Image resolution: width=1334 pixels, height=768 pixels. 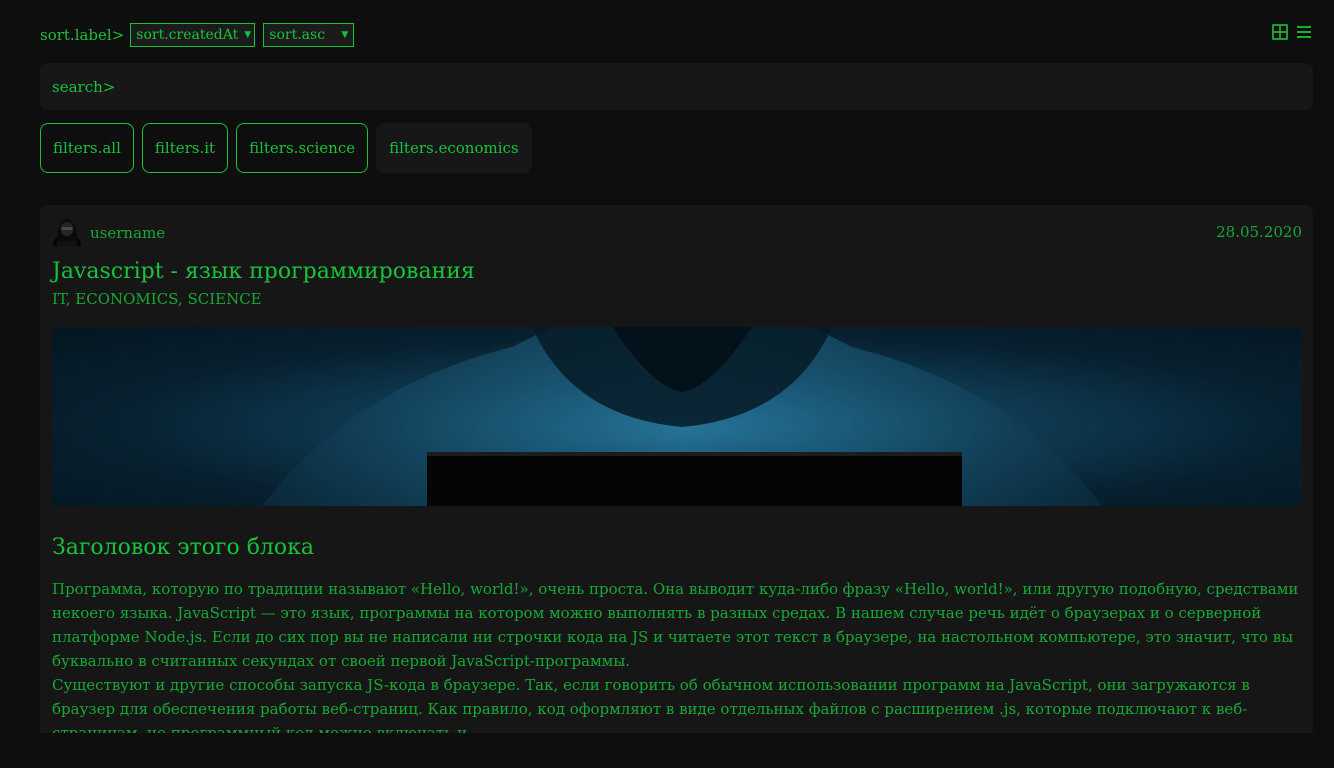 I want to click on sort-bar: sort.label> sort.createdAt ▼ sort.asc ▼, so click(x=201, y=35).